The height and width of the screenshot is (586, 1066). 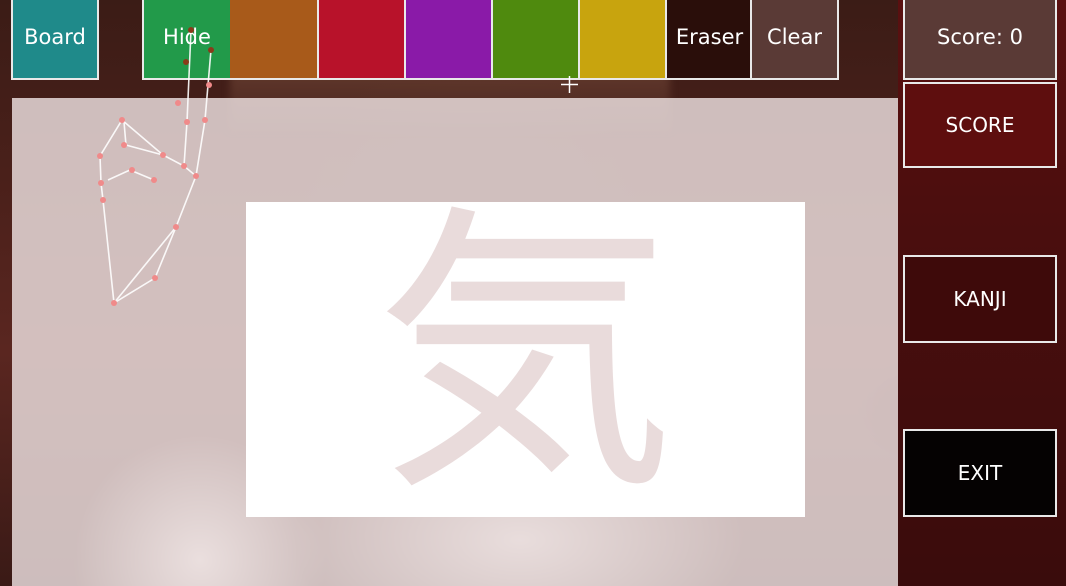 What do you see at coordinates (569, 84) in the screenshot?
I see `crosshair-icon` at bounding box center [569, 84].